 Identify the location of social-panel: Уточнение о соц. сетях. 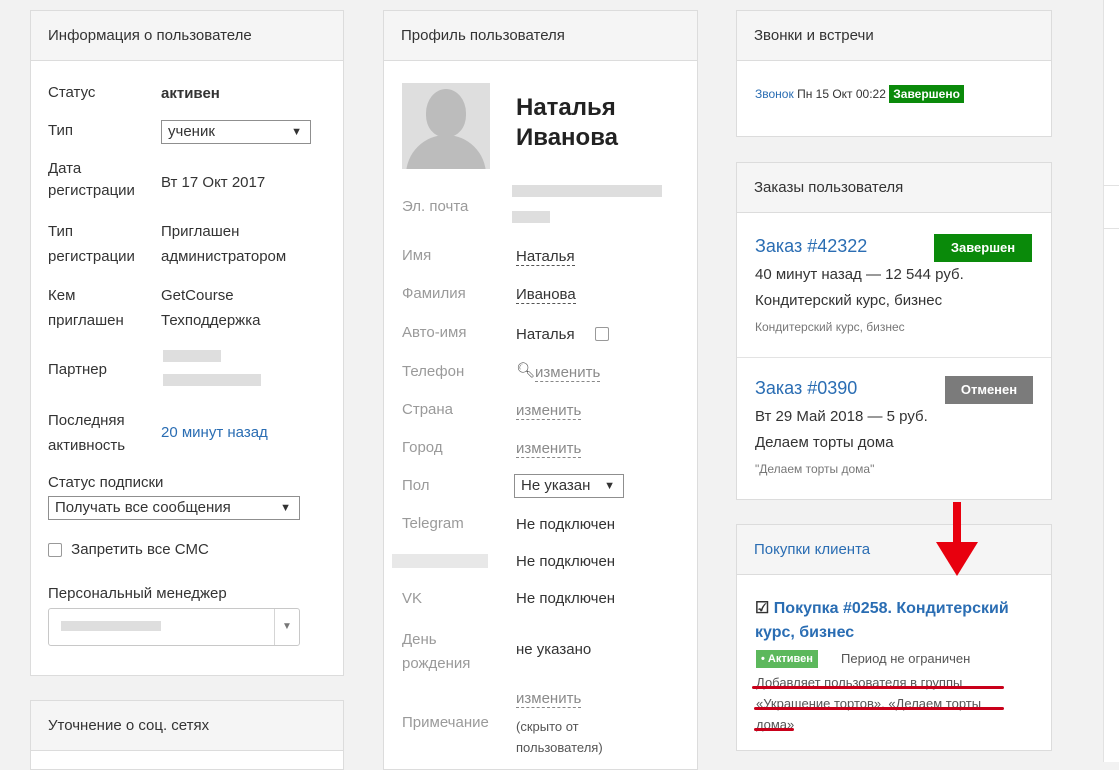
(187, 735).